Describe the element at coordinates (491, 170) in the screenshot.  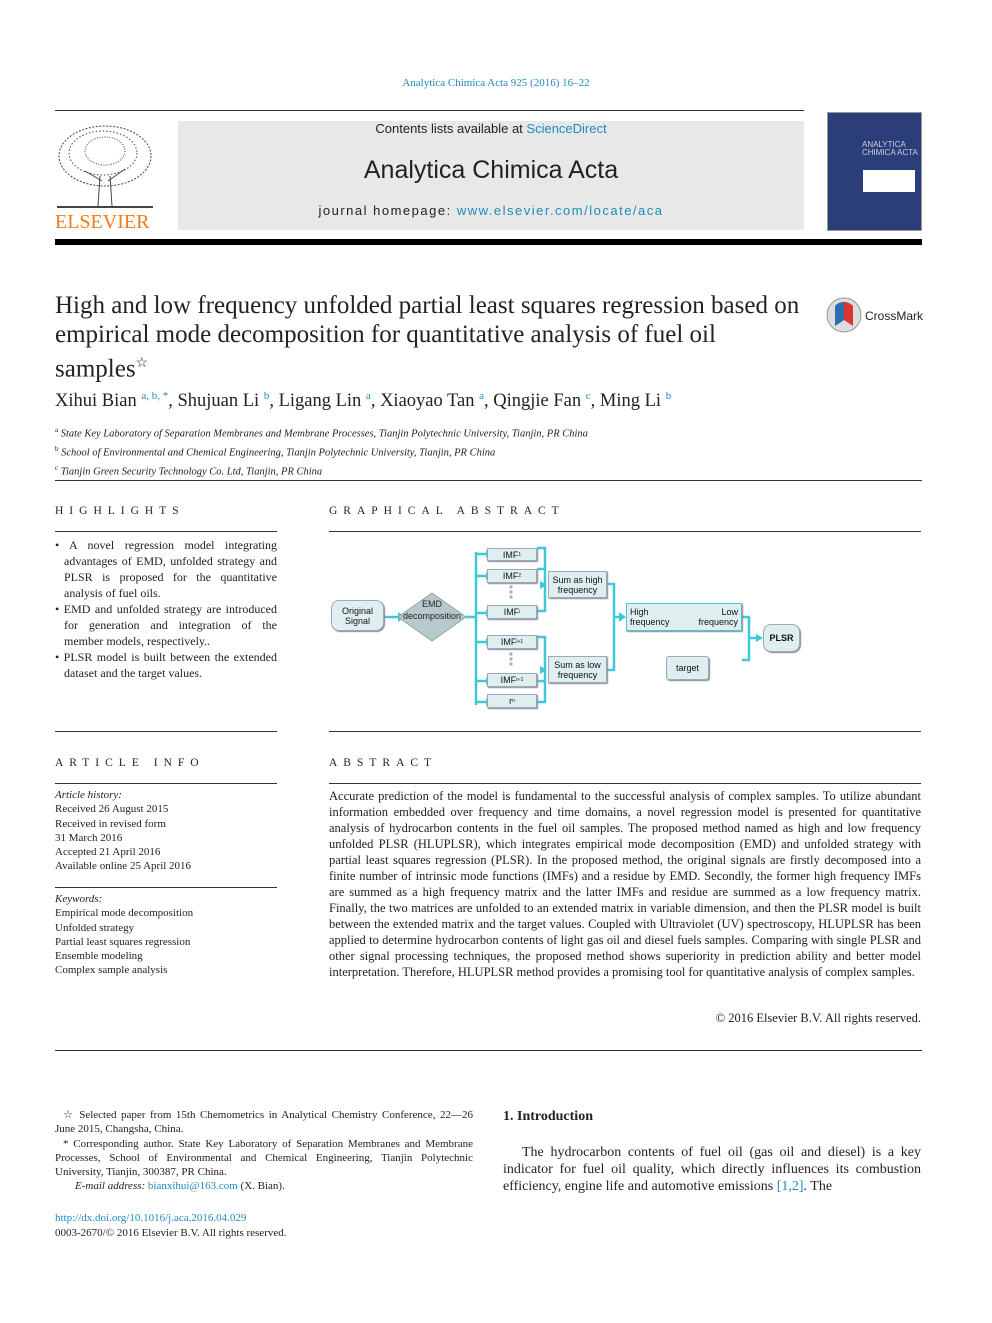
I see `journal-name: Analytica Chimica Acta` at that location.